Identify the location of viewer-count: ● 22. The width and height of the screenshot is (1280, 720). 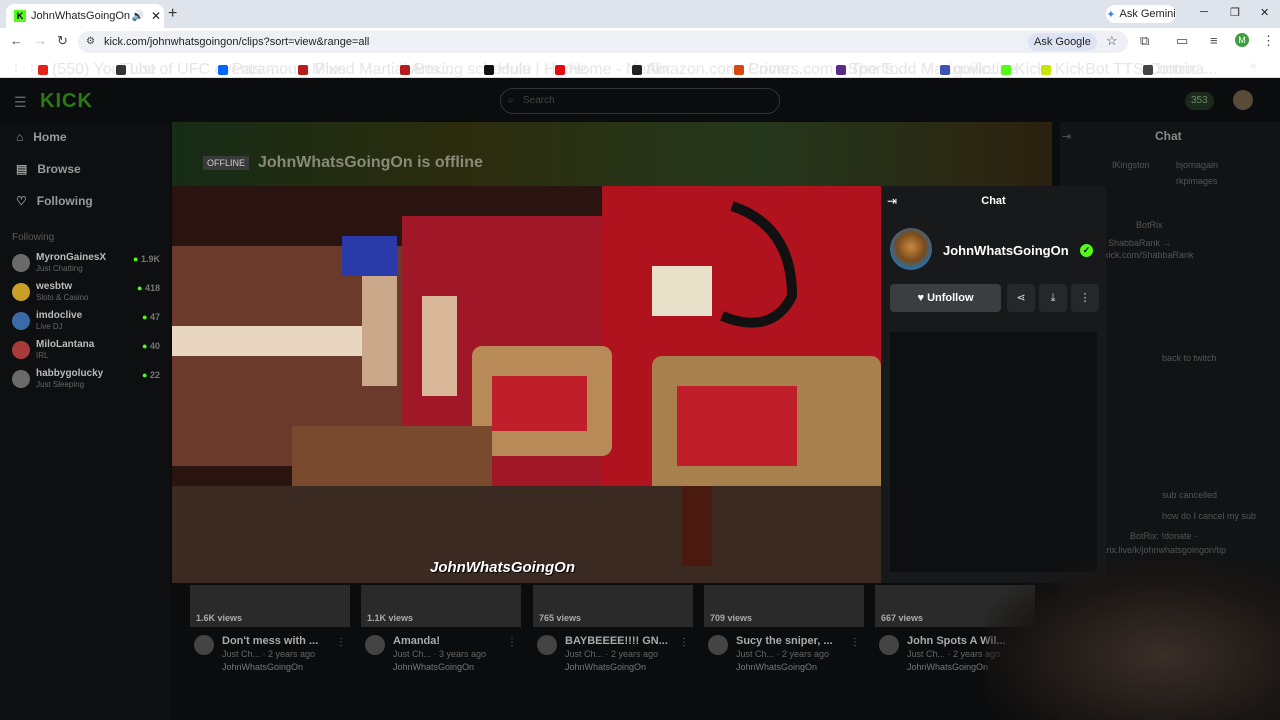
(151, 375).